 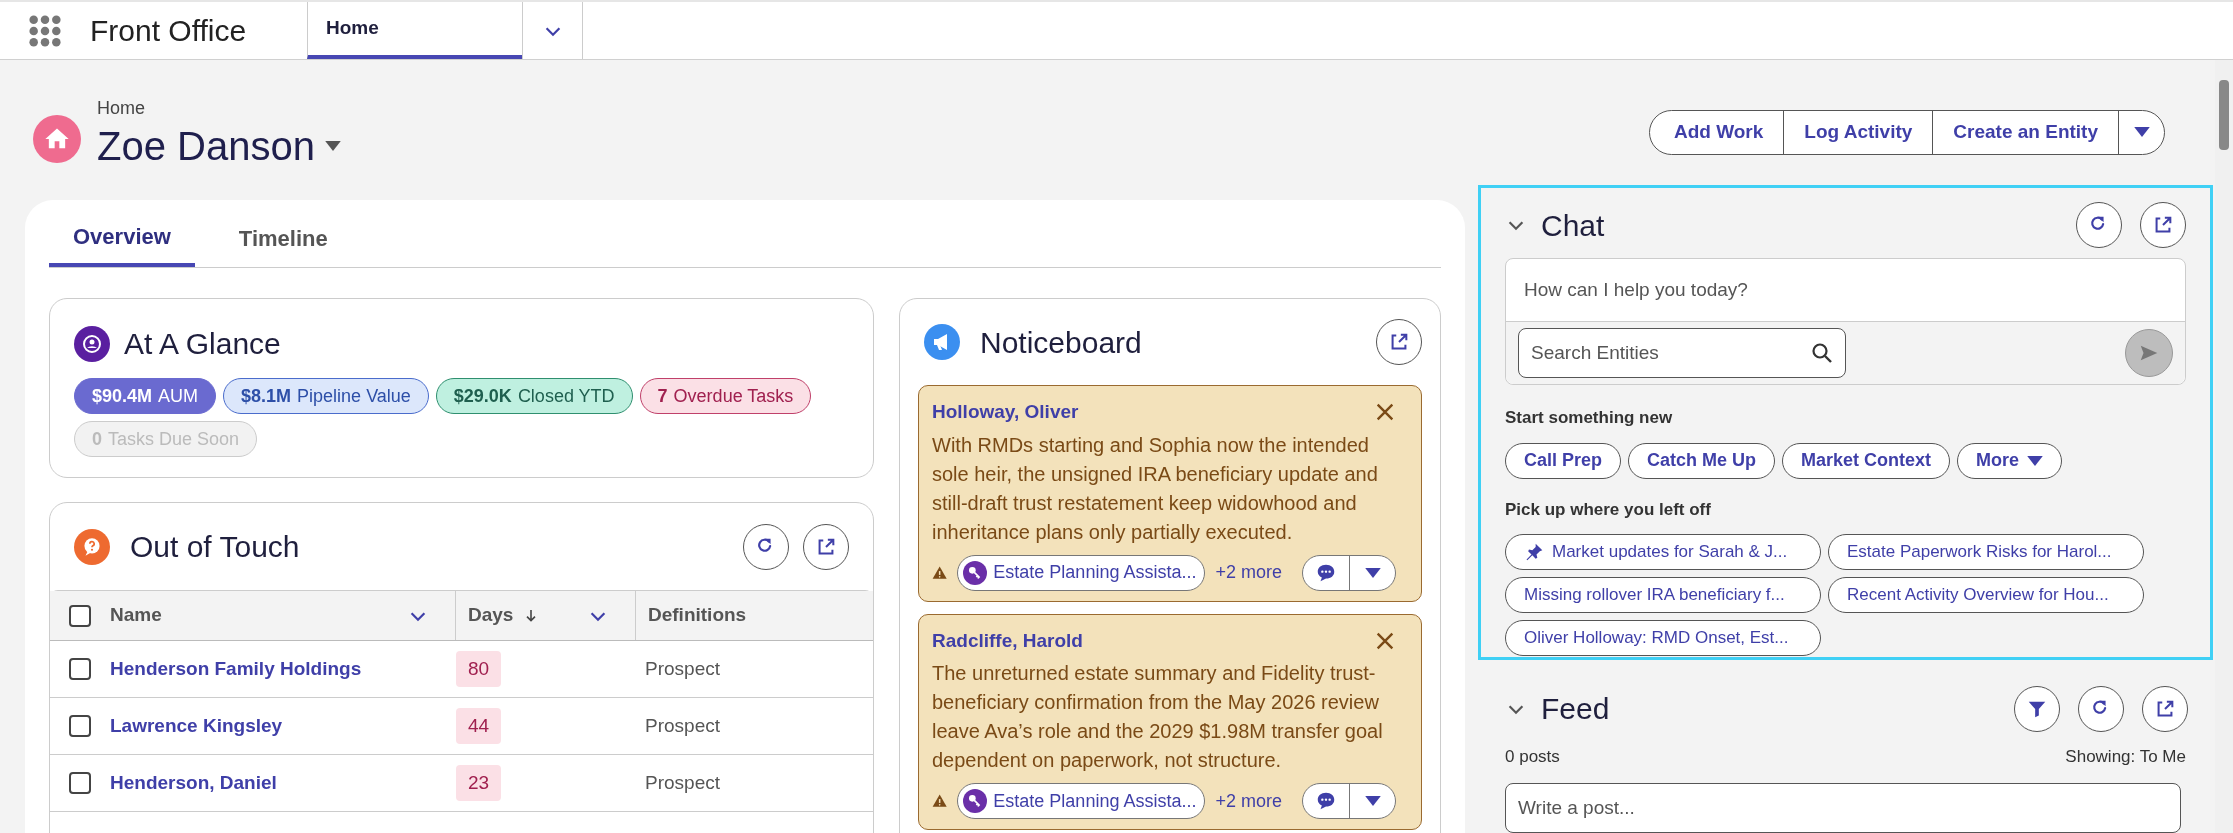 I want to click on question-chat-icon, so click(x=92, y=546).